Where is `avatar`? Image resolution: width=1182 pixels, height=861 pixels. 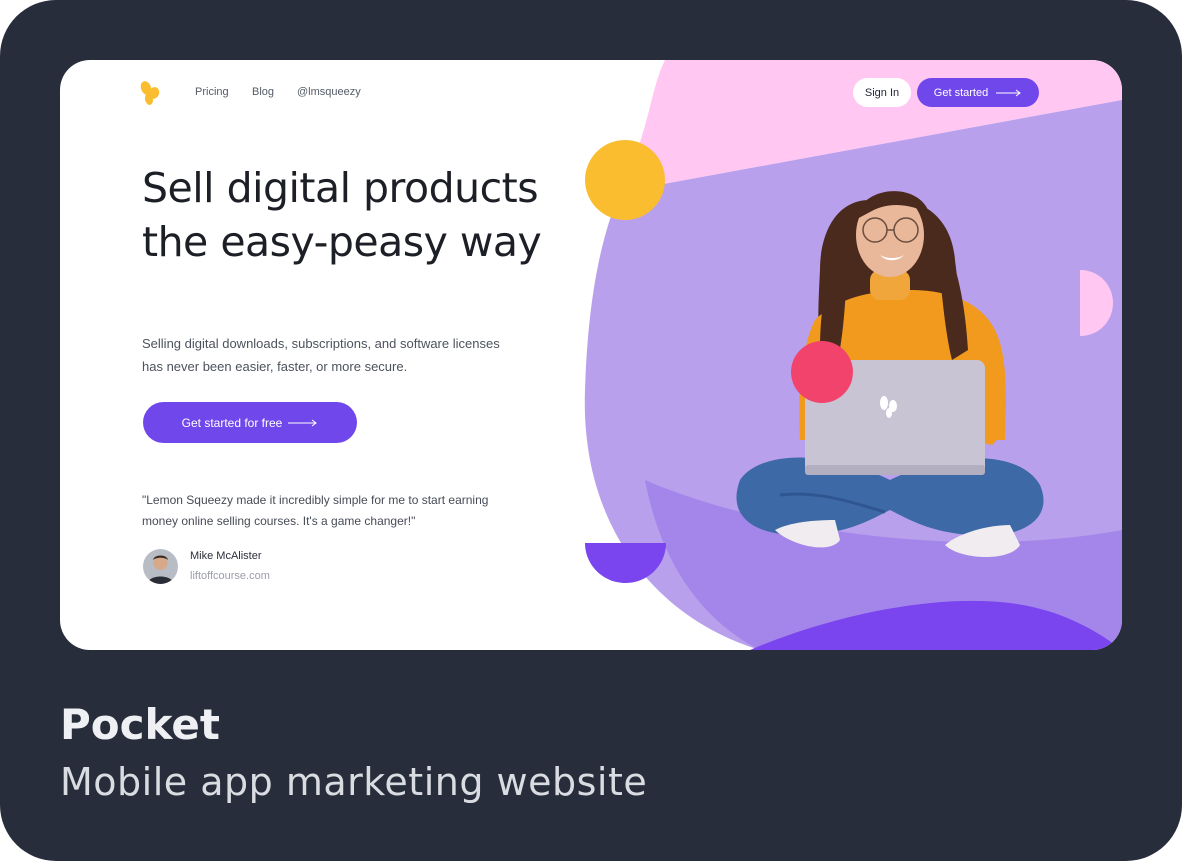 avatar is located at coordinates (160, 566).